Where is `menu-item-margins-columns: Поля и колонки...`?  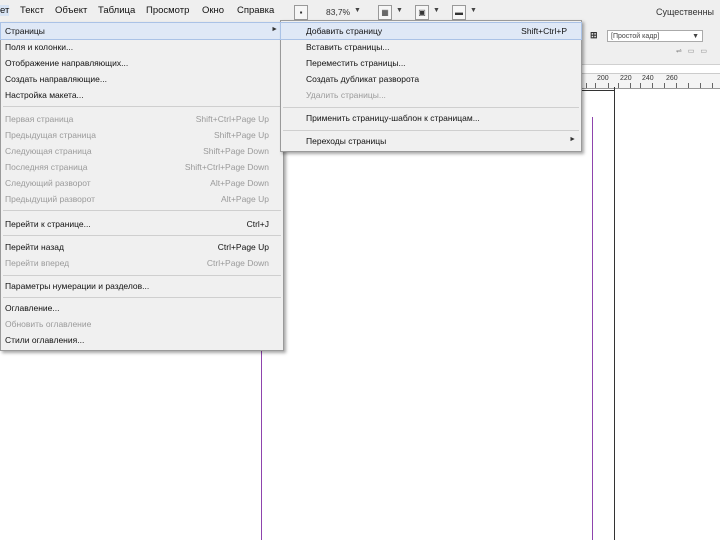
menu-item-margins-columns: Поля и колонки... is located at coordinates (142, 47).